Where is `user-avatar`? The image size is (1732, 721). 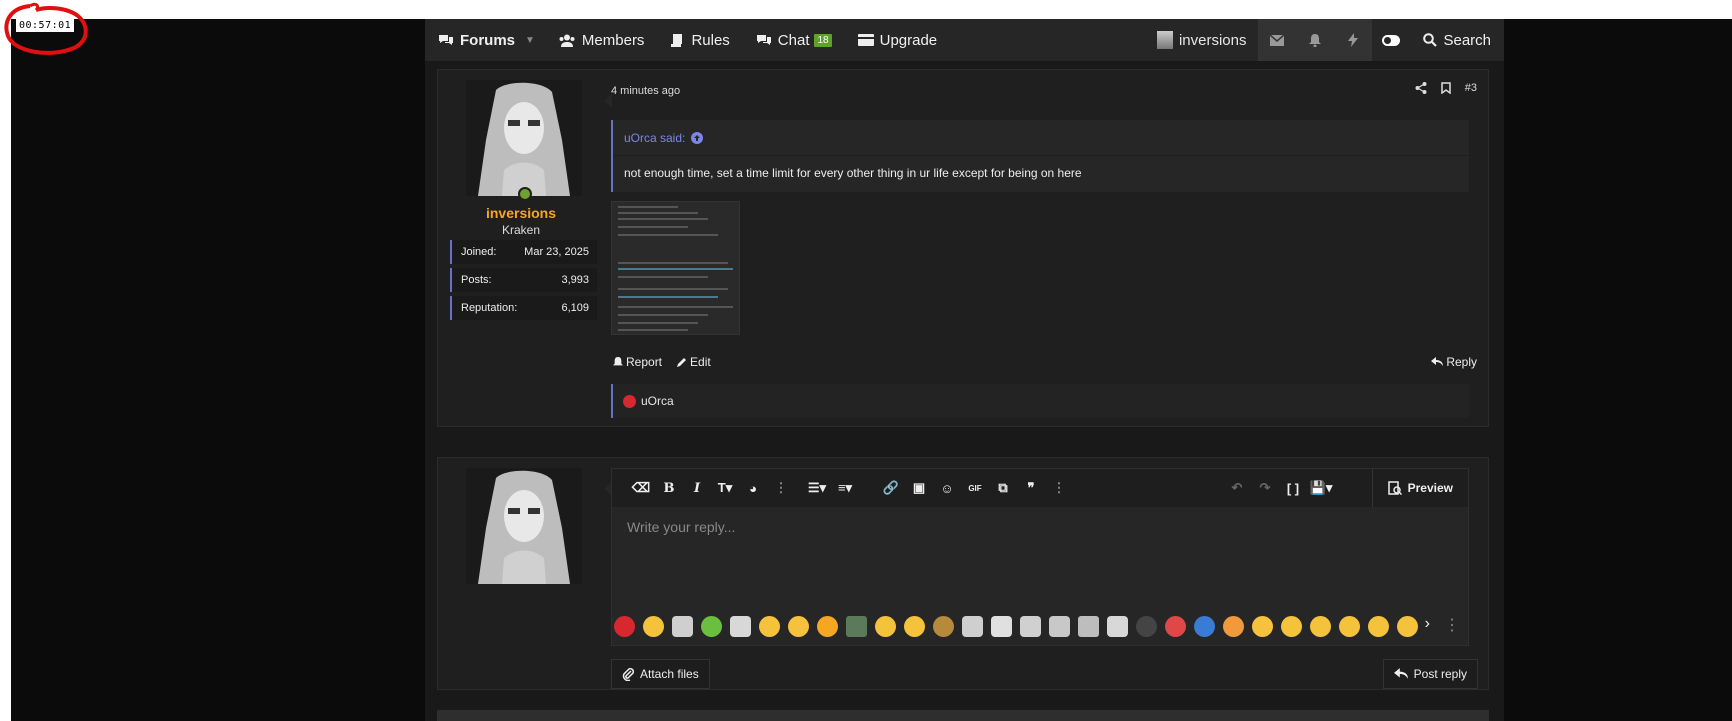
user-avatar is located at coordinates (524, 138).